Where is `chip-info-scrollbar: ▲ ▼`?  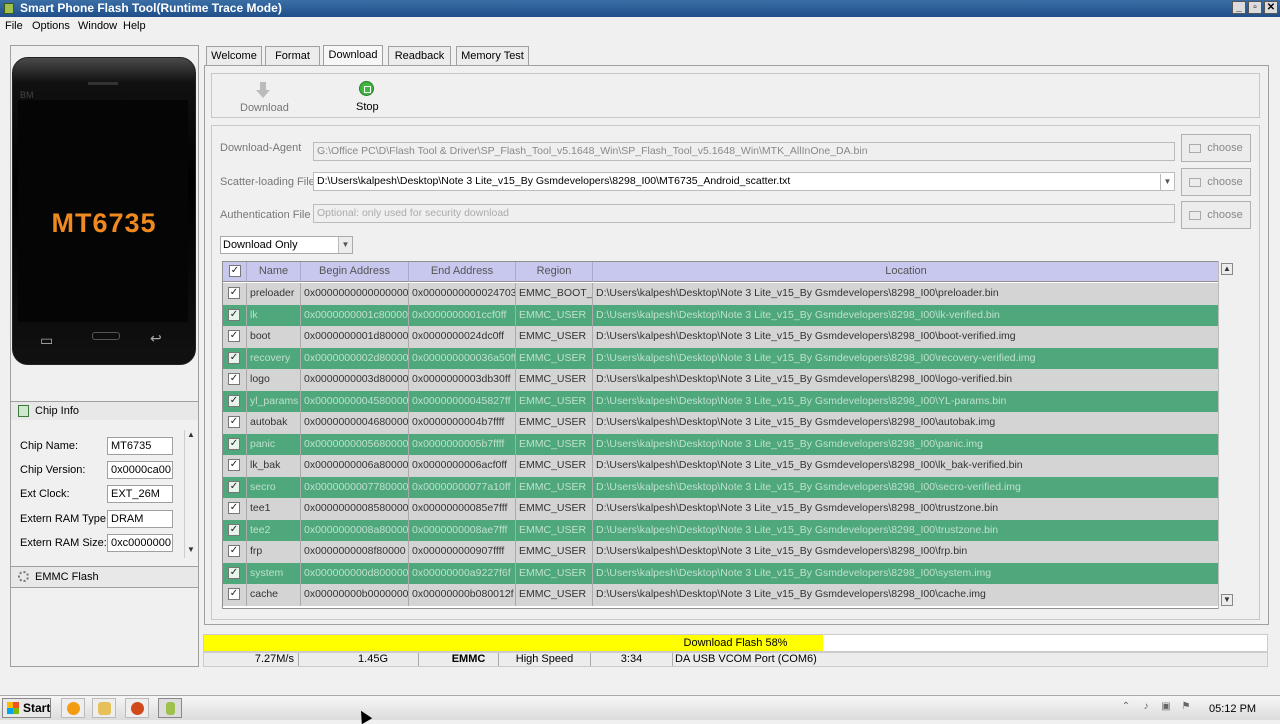 chip-info-scrollbar: ▲ ▼ is located at coordinates (190, 494).